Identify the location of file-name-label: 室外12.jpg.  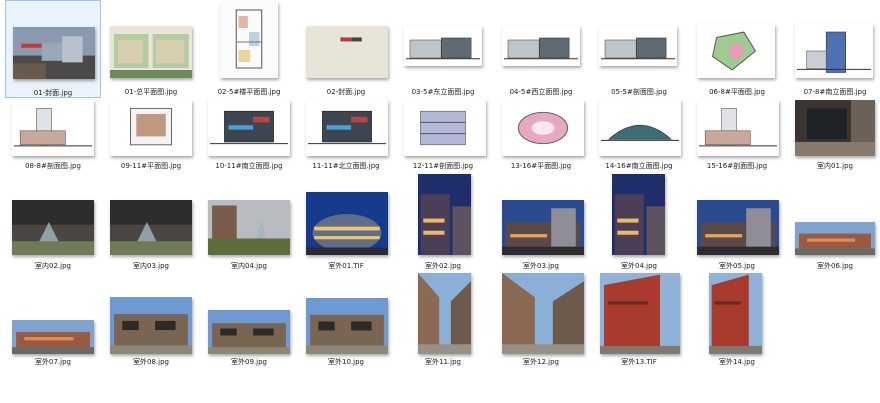
(541, 362).